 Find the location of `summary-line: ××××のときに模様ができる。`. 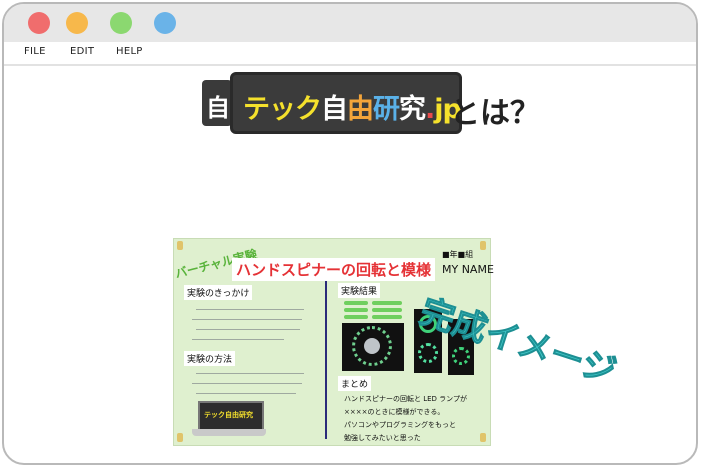

summary-line: ××××のときに模様ができる。 is located at coordinates (394, 412).